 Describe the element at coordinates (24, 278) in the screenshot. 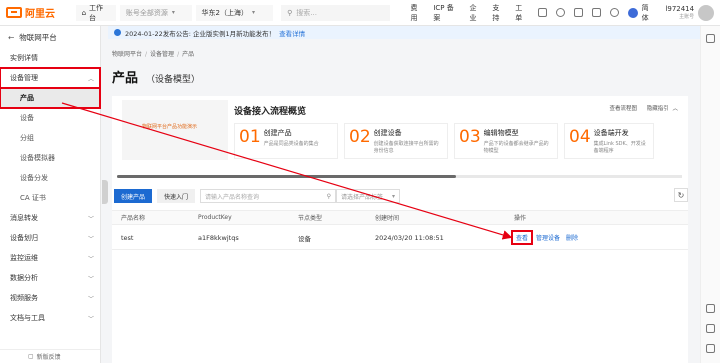

I see `sidebar-item-label: 数据分析` at that location.